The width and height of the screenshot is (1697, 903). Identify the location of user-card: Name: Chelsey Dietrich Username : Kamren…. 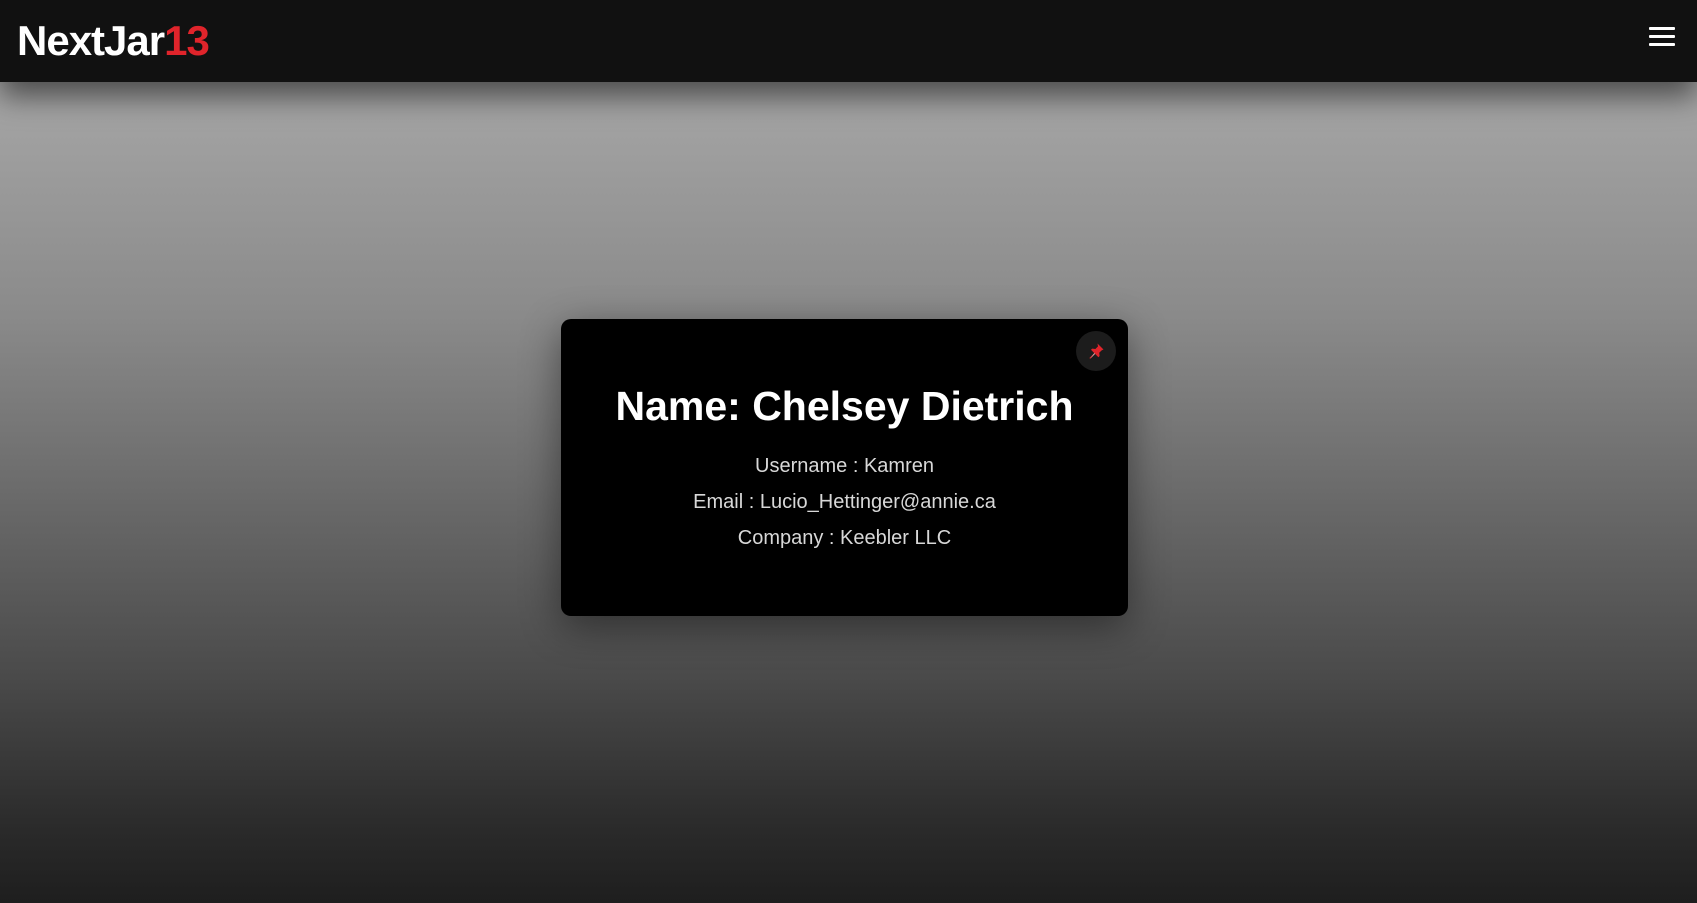
(844, 467).